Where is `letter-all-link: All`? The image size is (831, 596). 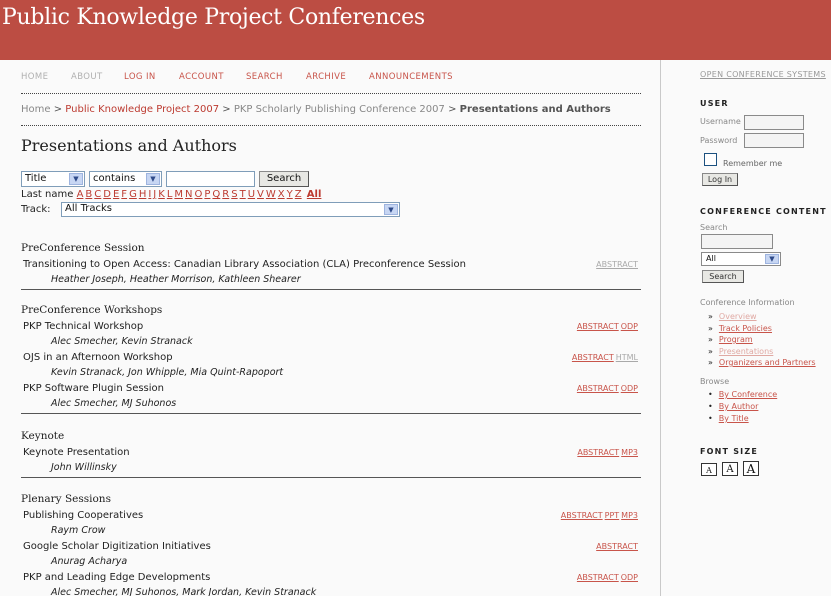
letter-all-link: All is located at coordinates (314, 194).